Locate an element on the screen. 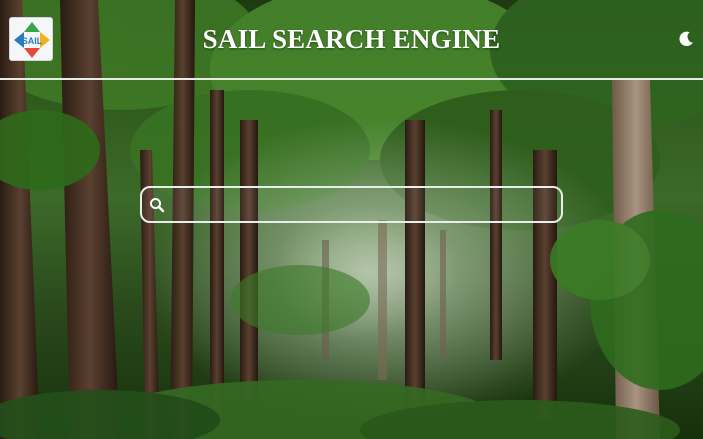 This screenshot has width=703, height=439. page-title: SAIL SEARCH ENGINE is located at coordinates (351, 39).